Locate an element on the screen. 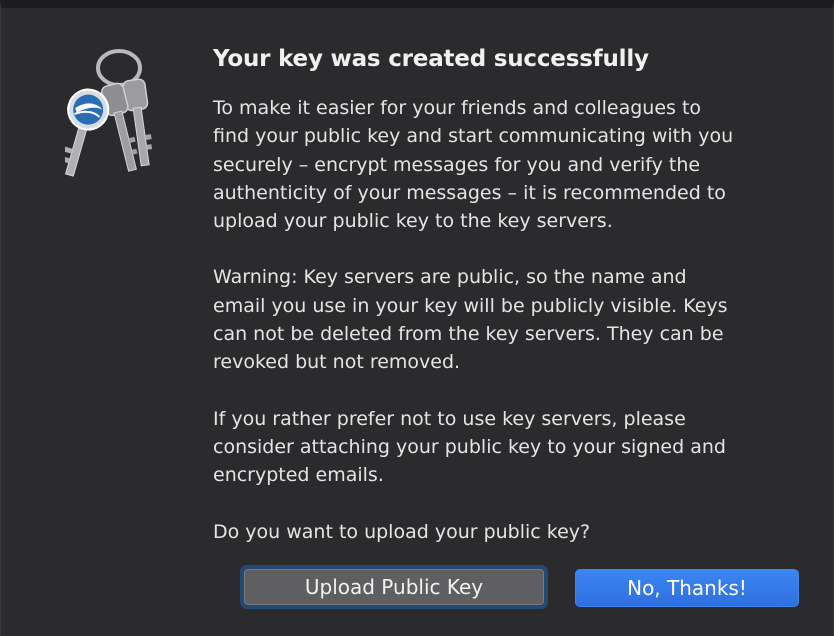 The width and height of the screenshot is (834, 636). upload-question: Do you want to upload your public key? is located at coordinates (402, 531).